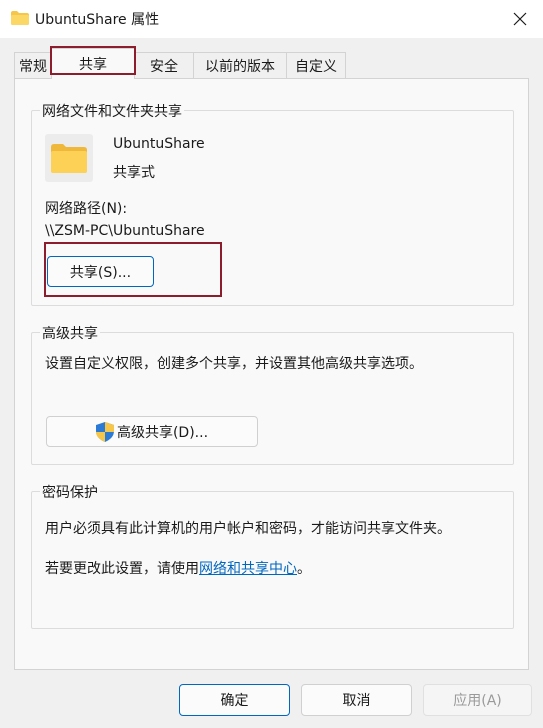  I want to click on tab-security: 安全, so click(164, 65).